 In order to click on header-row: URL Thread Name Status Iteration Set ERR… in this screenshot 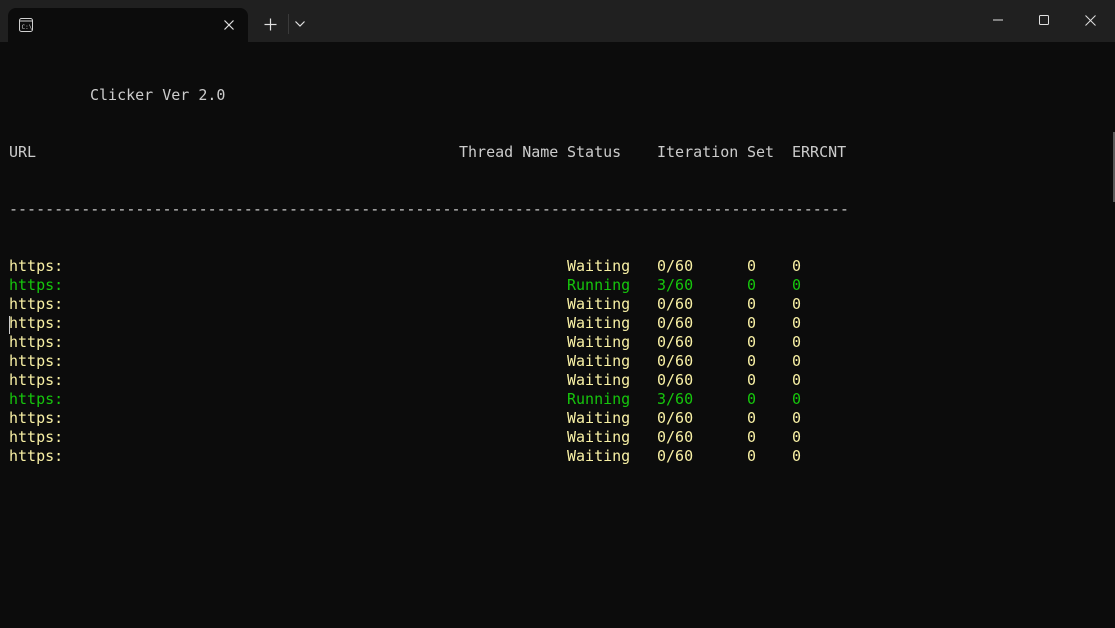, I will do `click(554, 152)`.